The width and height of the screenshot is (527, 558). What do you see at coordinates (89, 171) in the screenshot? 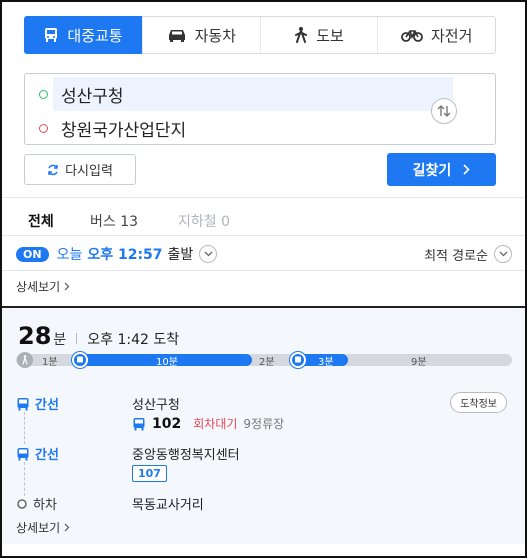
I see `reset-label: 다시입력` at bounding box center [89, 171].